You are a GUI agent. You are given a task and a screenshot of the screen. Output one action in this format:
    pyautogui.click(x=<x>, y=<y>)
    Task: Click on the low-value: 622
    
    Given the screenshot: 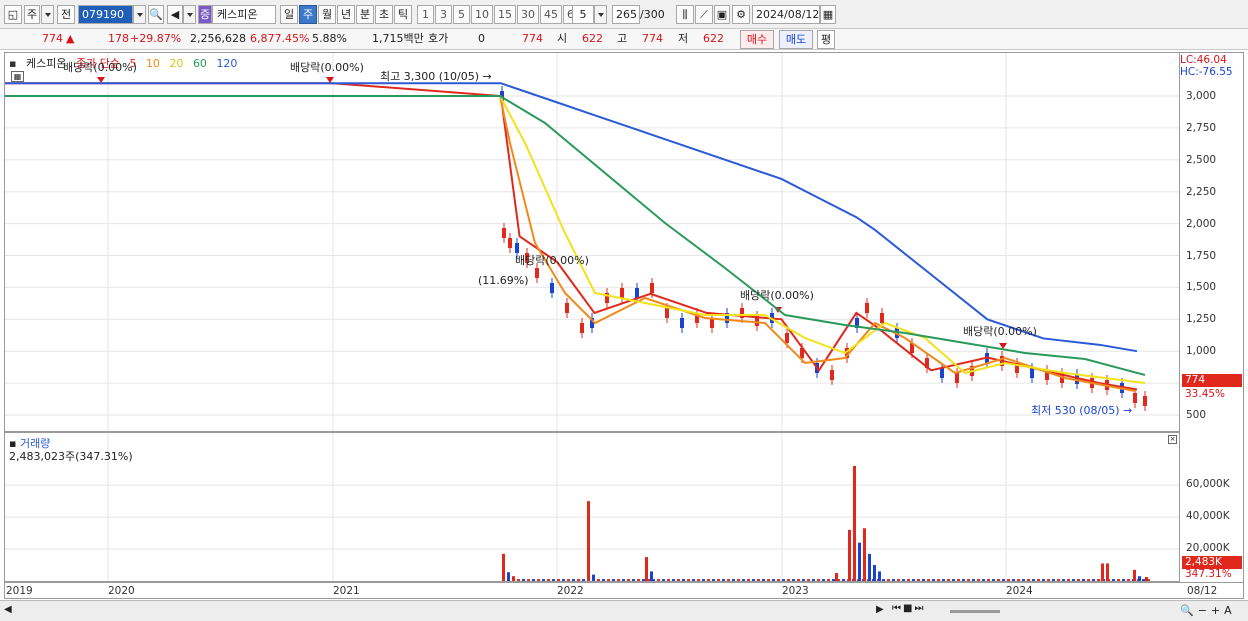 What is the action you would take?
    pyautogui.click(x=713, y=38)
    